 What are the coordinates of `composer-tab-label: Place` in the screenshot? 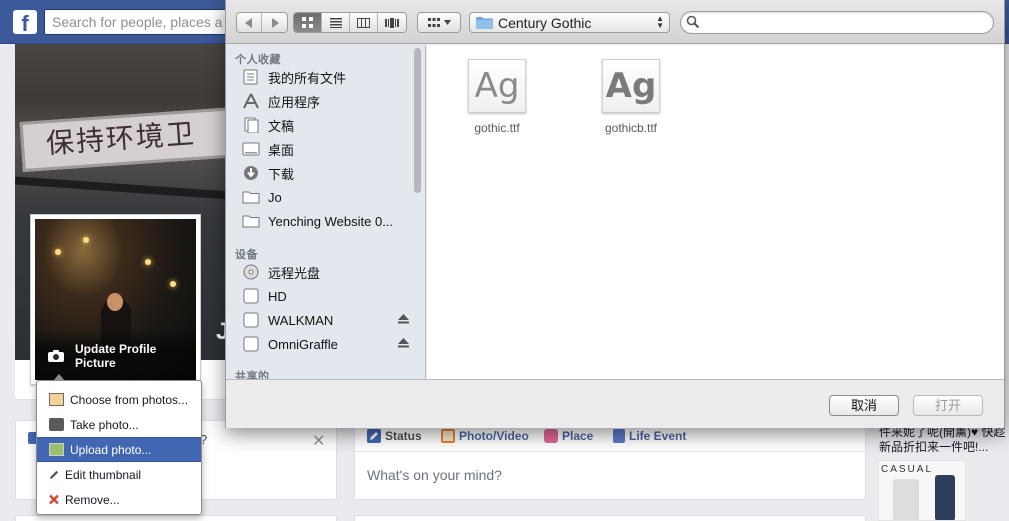 It's located at (578, 436).